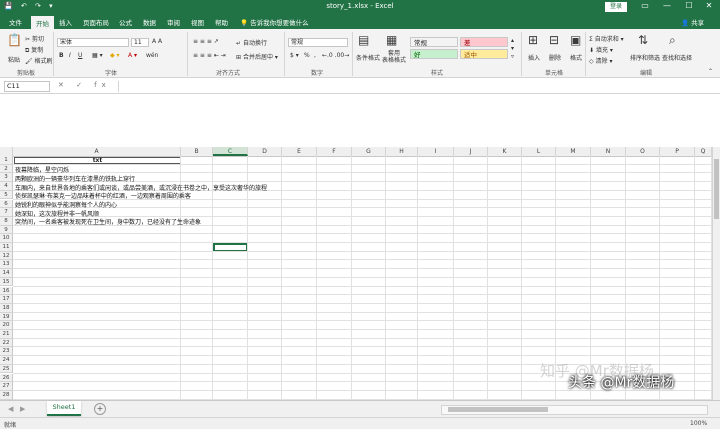  What do you see at coordinates (230, 151) in the screenshot?
I see `column-header-c: C` at bounding box center [230, 151].